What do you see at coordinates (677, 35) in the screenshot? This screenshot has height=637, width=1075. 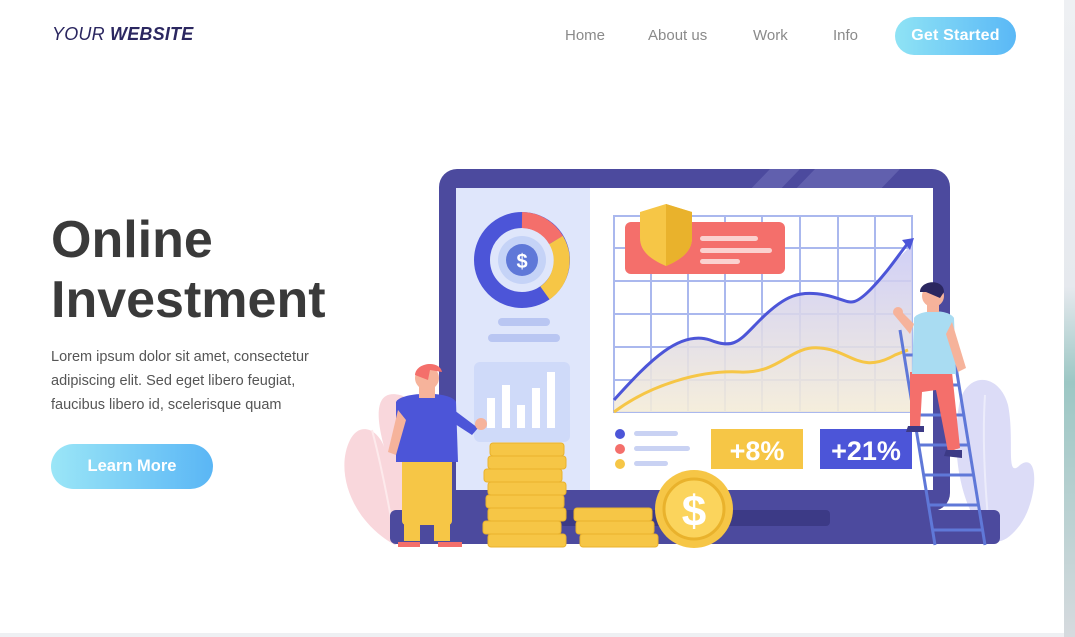 I see `nav-about-us: About us` at bounding box center [677, 35].